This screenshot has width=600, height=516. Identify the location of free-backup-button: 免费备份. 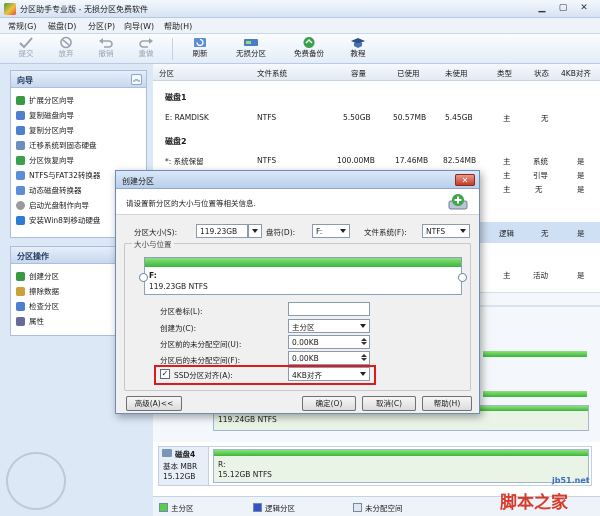
(309, 49).